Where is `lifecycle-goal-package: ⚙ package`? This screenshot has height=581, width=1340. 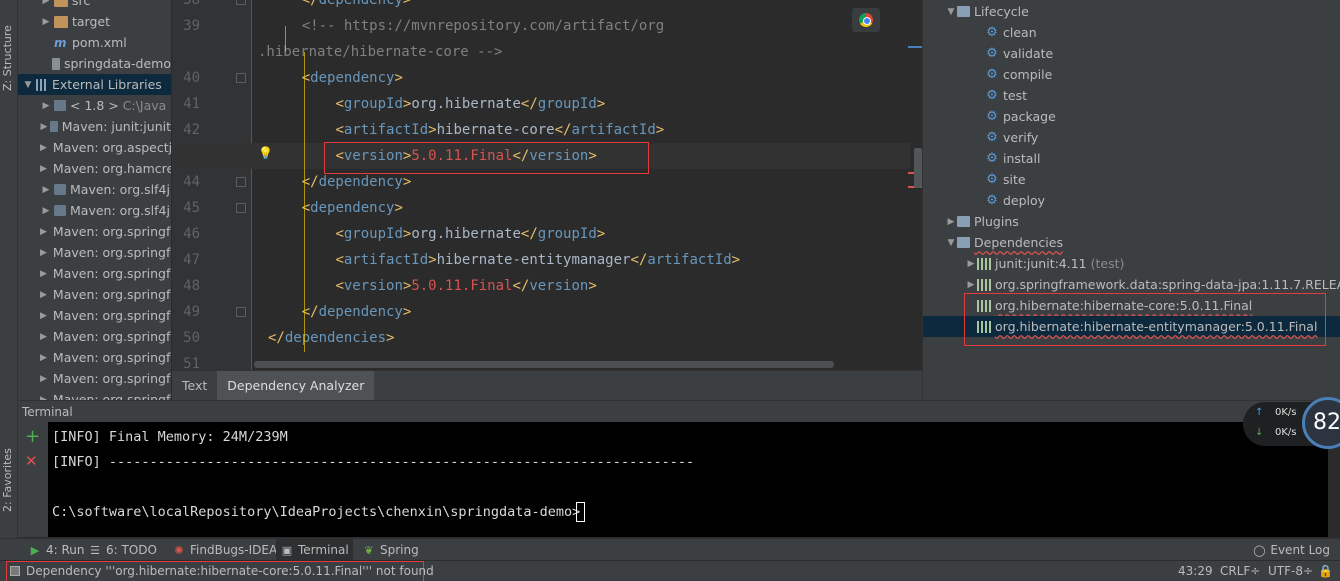 lifecycle-goal-package: ⚙ package is located at coordinates (1020, 116).